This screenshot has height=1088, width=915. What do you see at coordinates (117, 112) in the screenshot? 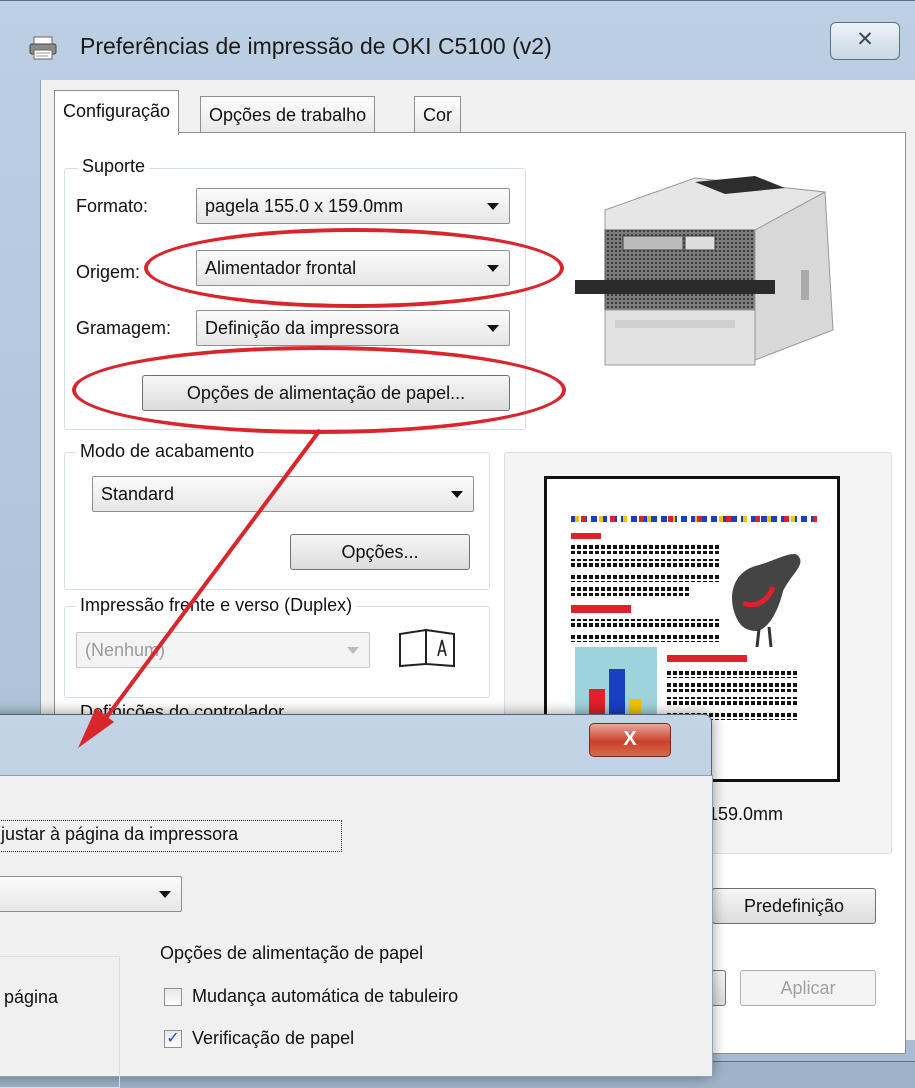
I see `tab-configuracao: Configuração` at bounding box center [117, 112].